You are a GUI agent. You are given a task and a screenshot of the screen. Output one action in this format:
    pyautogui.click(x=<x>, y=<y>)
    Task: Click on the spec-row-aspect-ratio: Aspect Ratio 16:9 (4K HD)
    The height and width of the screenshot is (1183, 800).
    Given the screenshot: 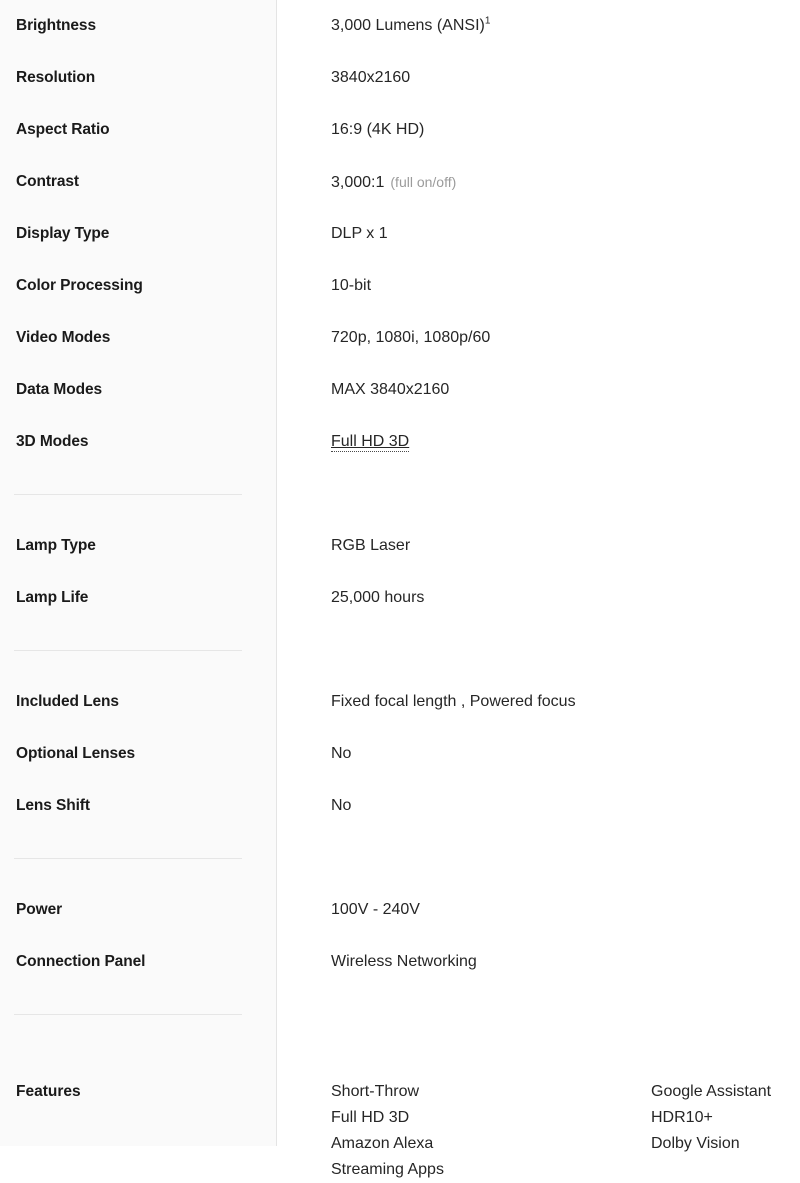 What is the action you would take?
    pyautogui.click(x=400, y=130)
    